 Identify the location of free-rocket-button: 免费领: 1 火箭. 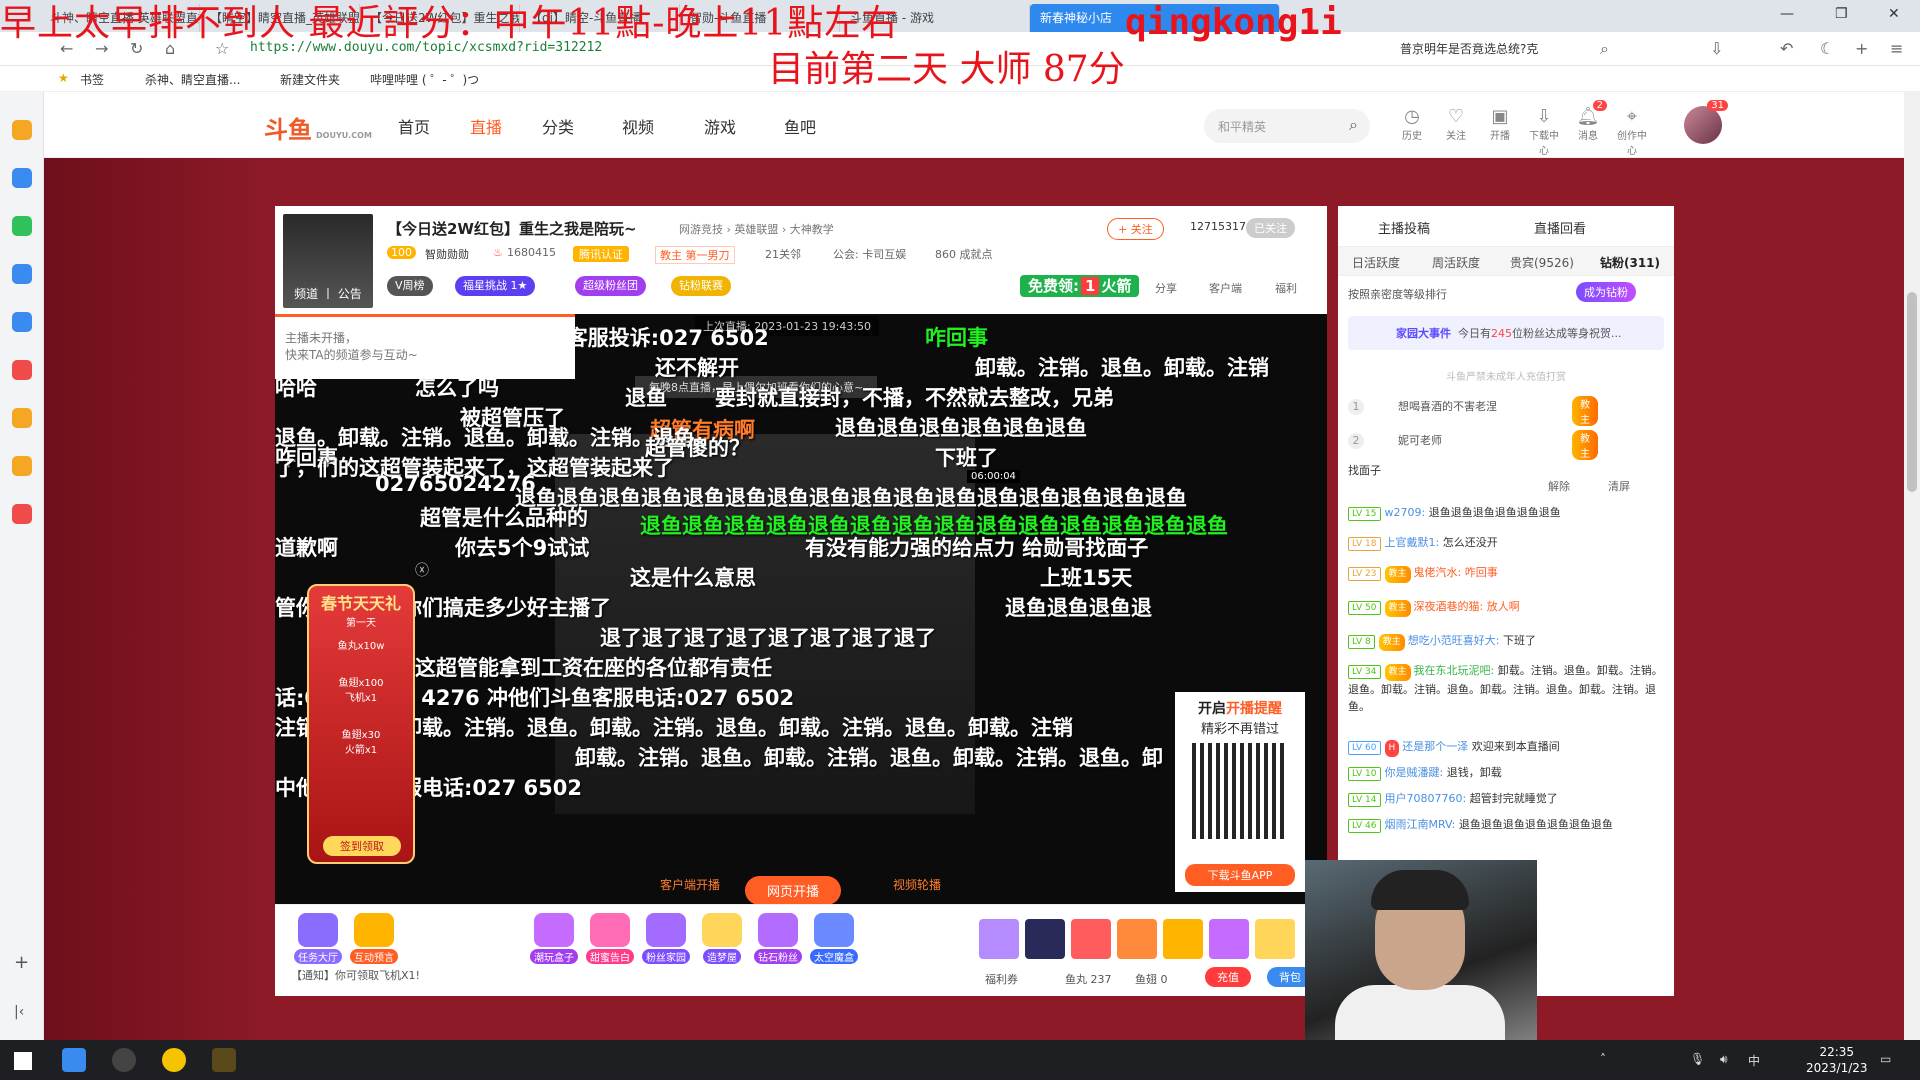
(1080, 286).